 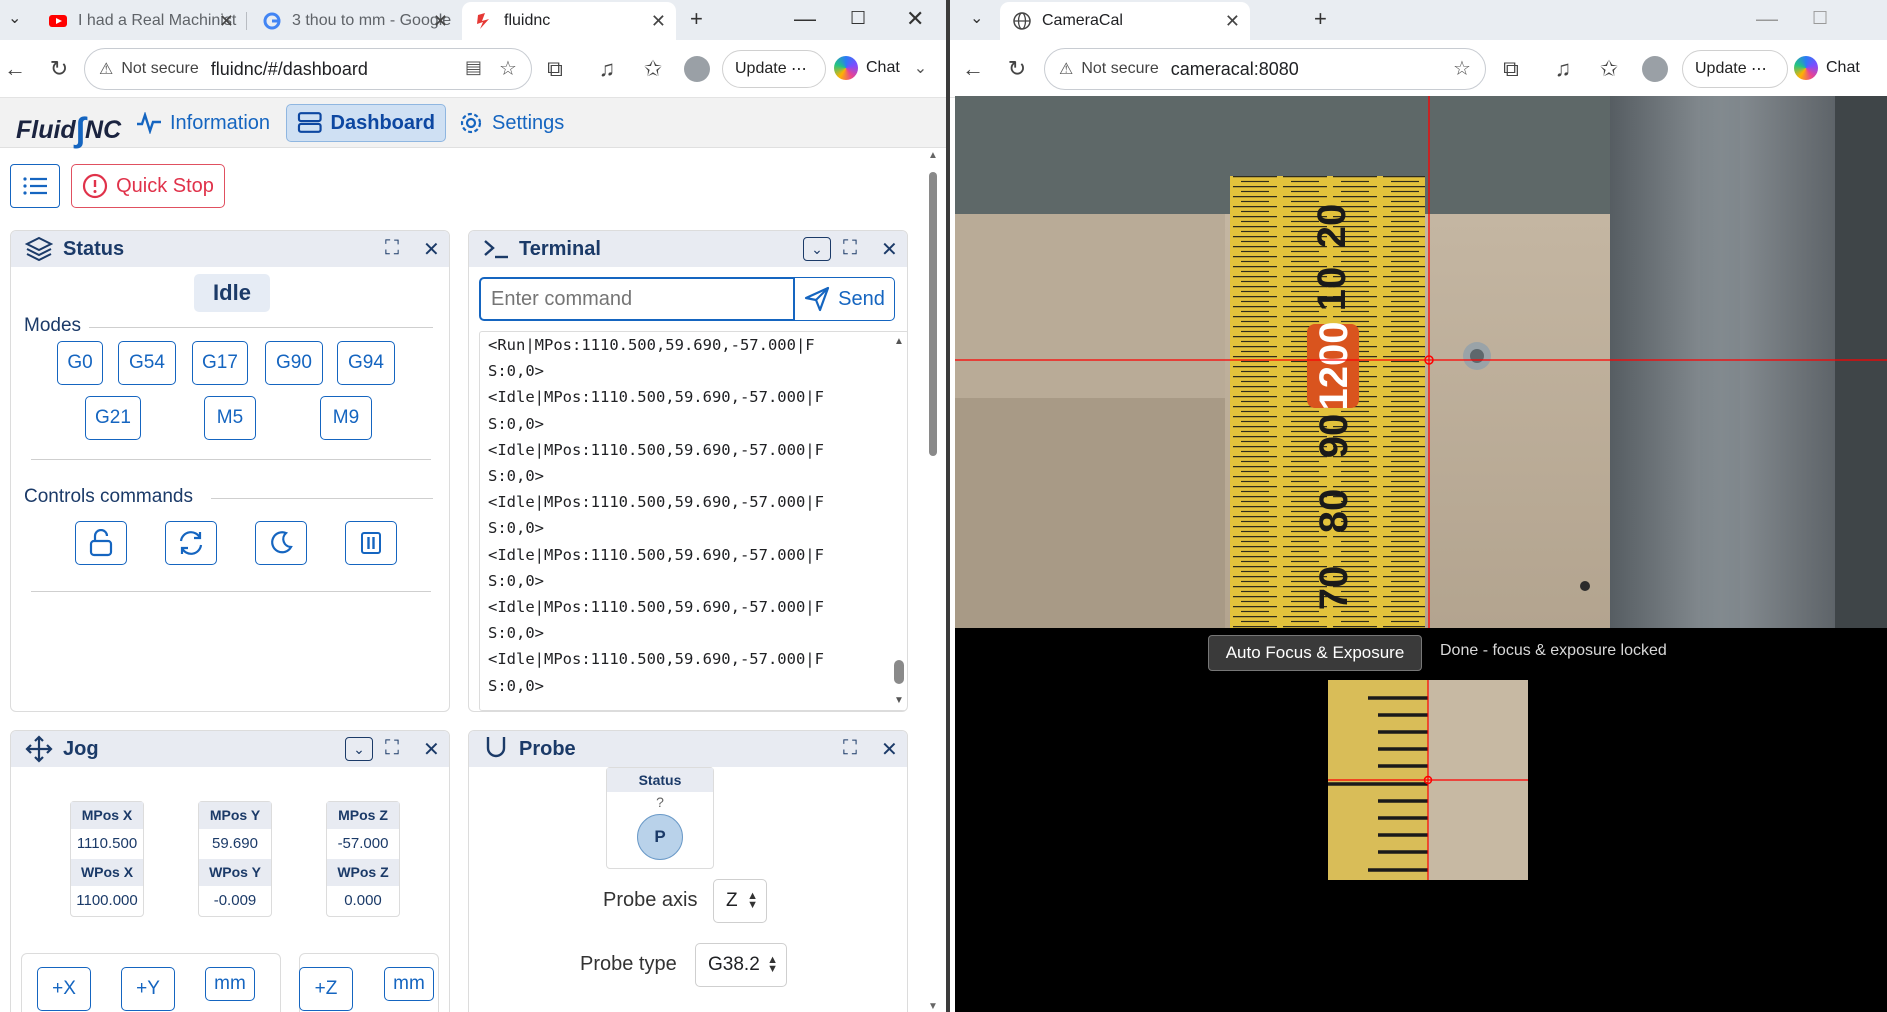 I want to click on mode-g21: G21, so click(x=113, y=418).